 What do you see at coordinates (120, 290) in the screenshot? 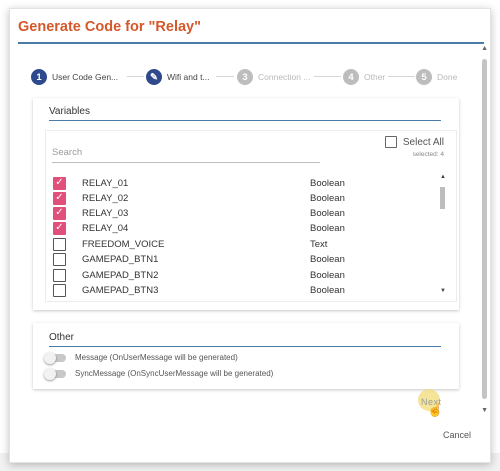
I see `variable-name: GAMEPAD_BTN3` at bounding box center [120, 290].